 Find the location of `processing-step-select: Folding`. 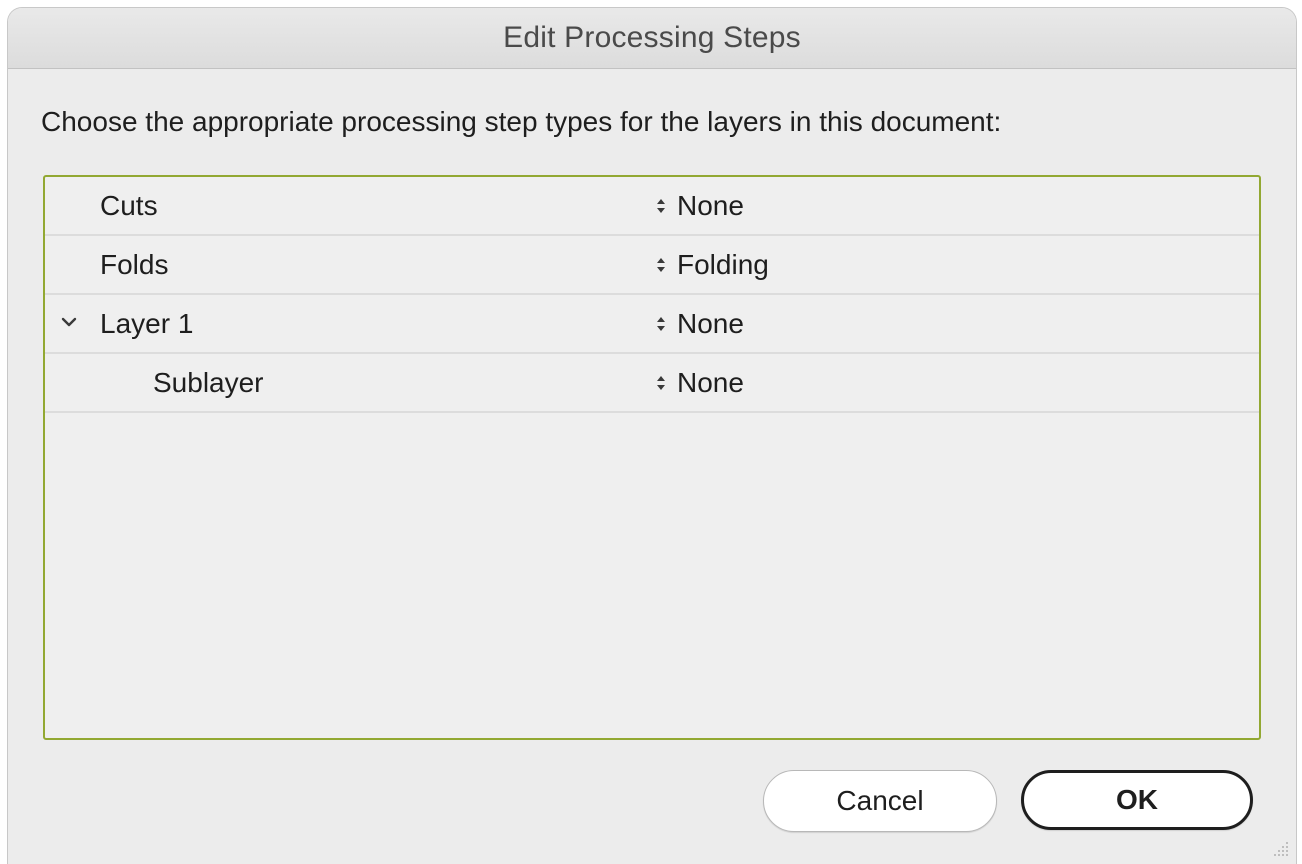

processing-step-select: Folding is located at coordinates (712, 265).